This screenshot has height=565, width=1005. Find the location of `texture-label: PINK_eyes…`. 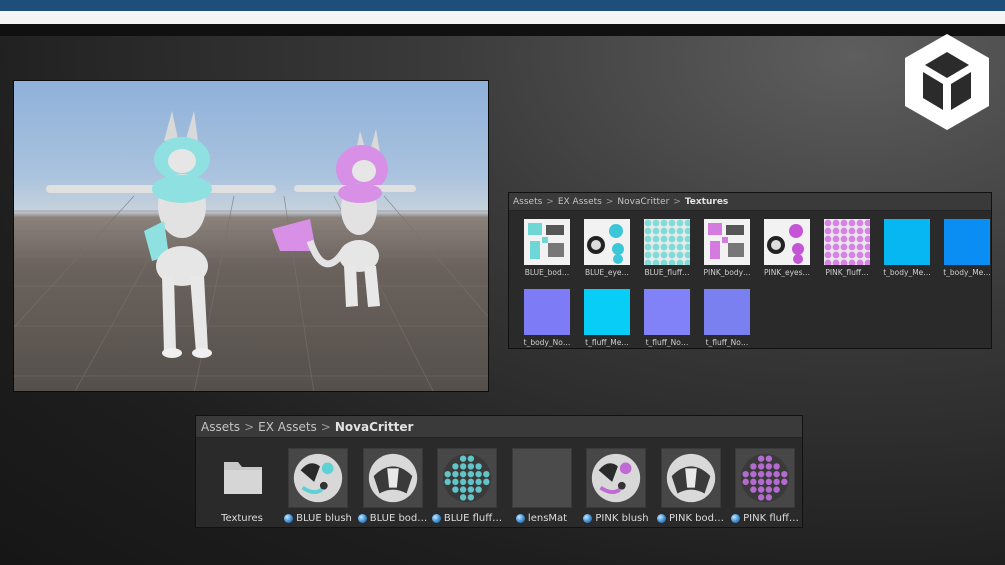

texture-label: PINK_eyes… is located at coordinates (787, 272).